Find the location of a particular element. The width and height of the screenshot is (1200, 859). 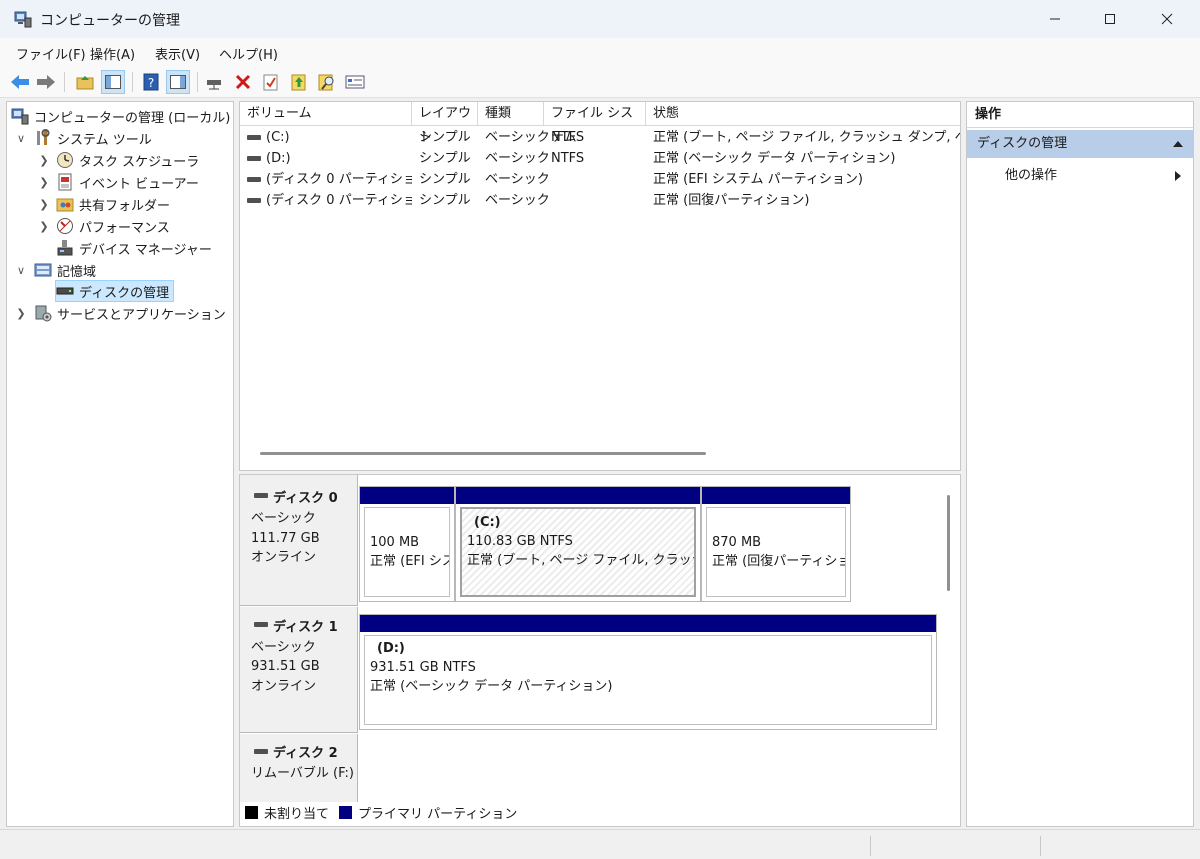

tree-item-system-tools: システム ツール is located at coordinates (93, 138).